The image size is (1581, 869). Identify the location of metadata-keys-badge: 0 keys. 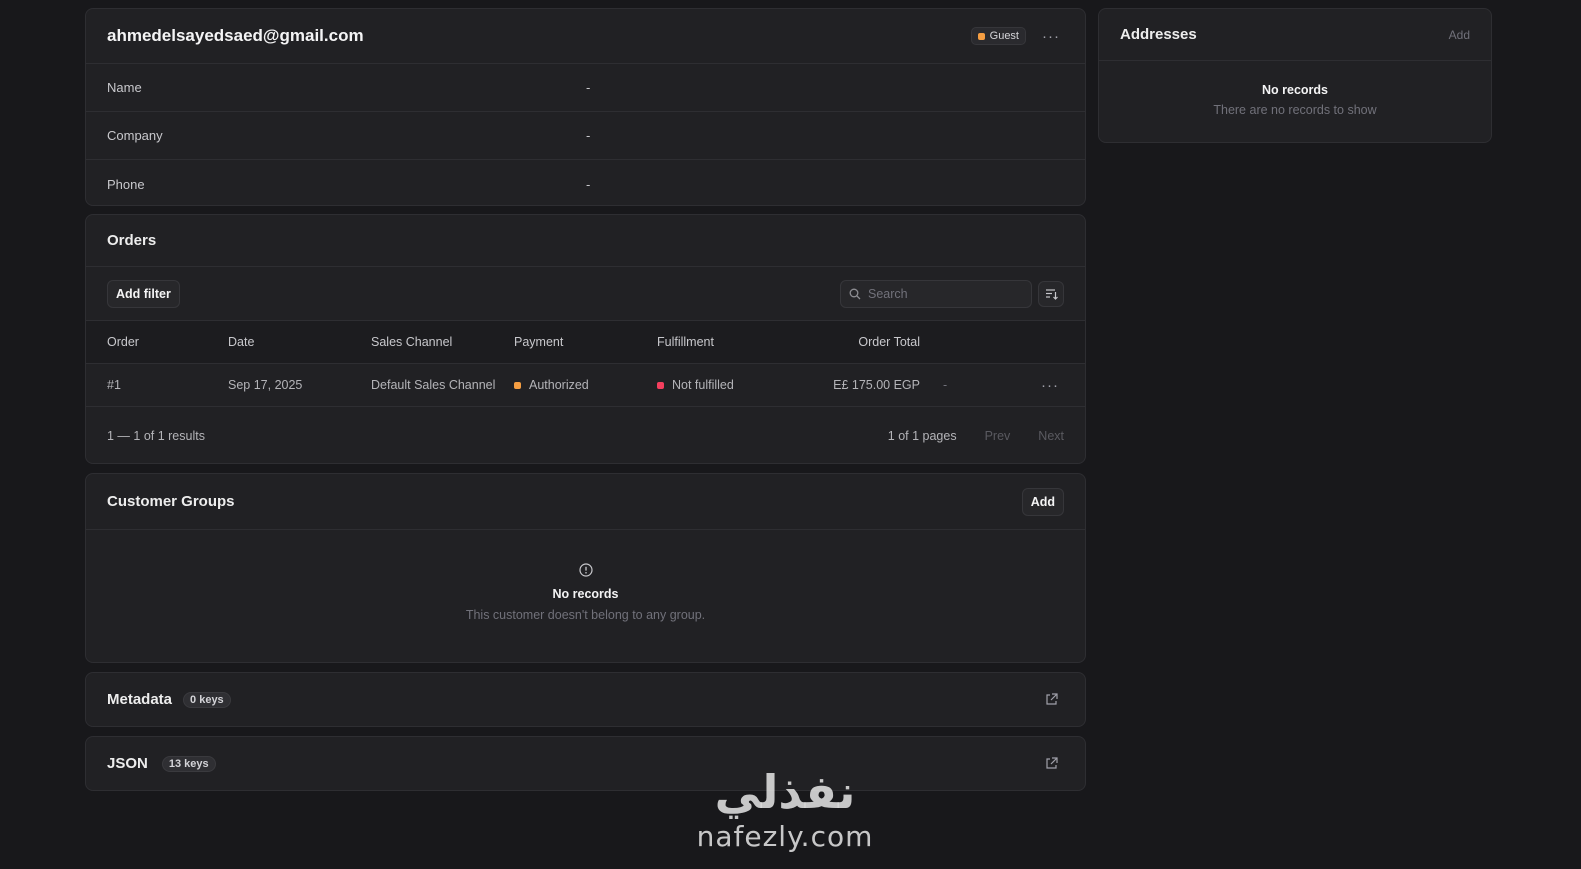
(207, 699).